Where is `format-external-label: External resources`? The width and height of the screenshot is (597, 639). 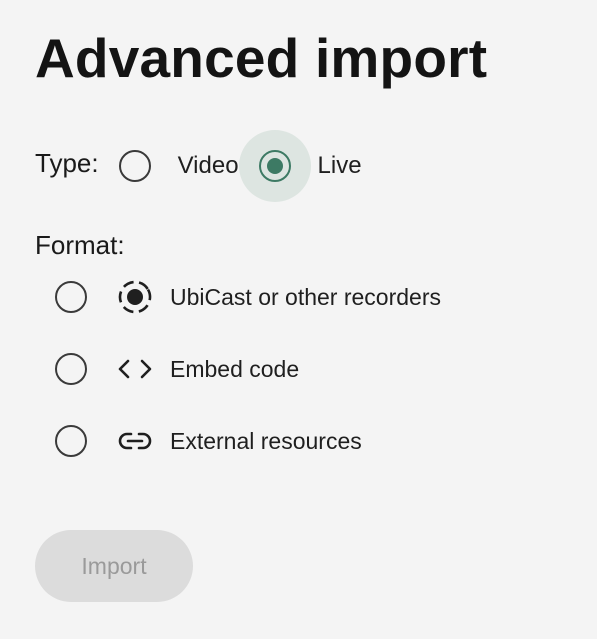 format-external-label: External resources is located at coordinates (266, 440).